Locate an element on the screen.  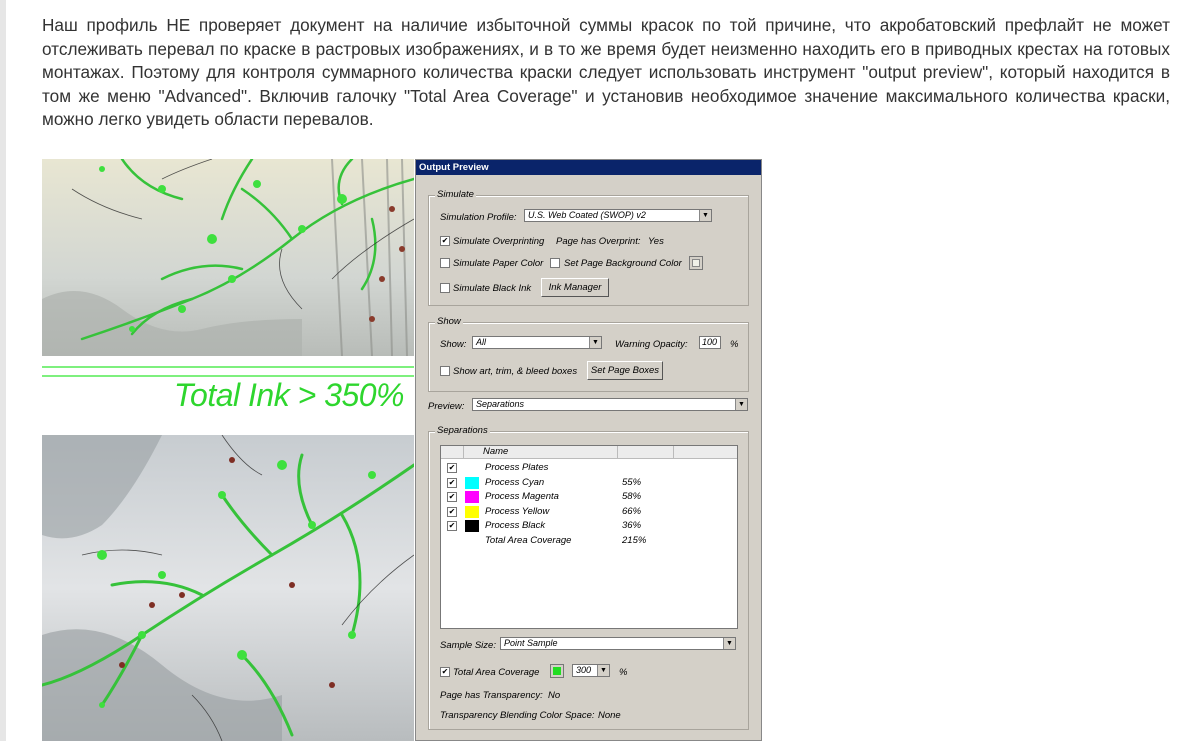
page-transparency-label: Page has Transparency: is located at coordinates (491, 695).